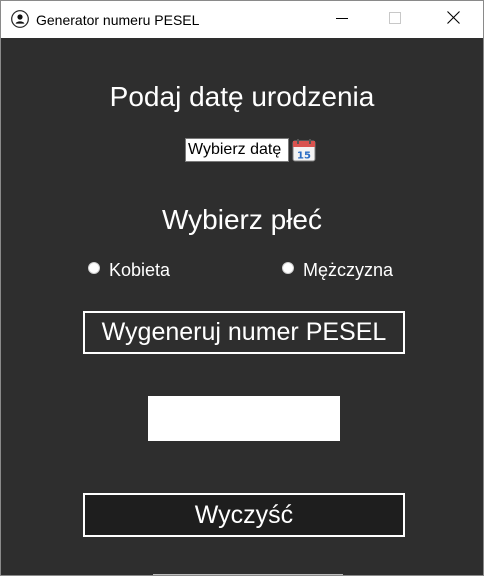 The width and height of the screenshot is (484, 576). I want to click on minimize-button, so click(342, 19).